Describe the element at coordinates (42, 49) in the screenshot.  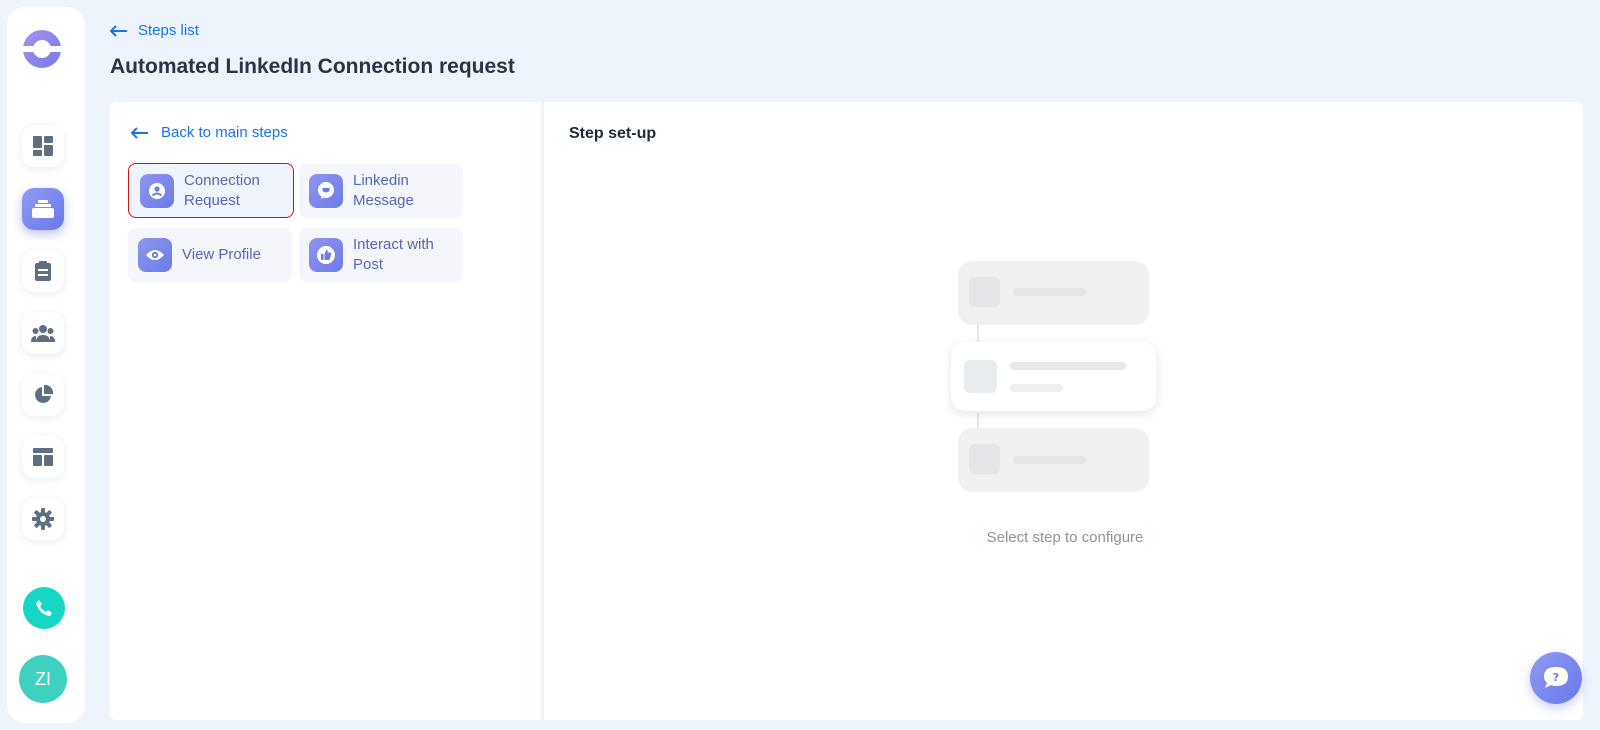
I see `app-logo` at that location.